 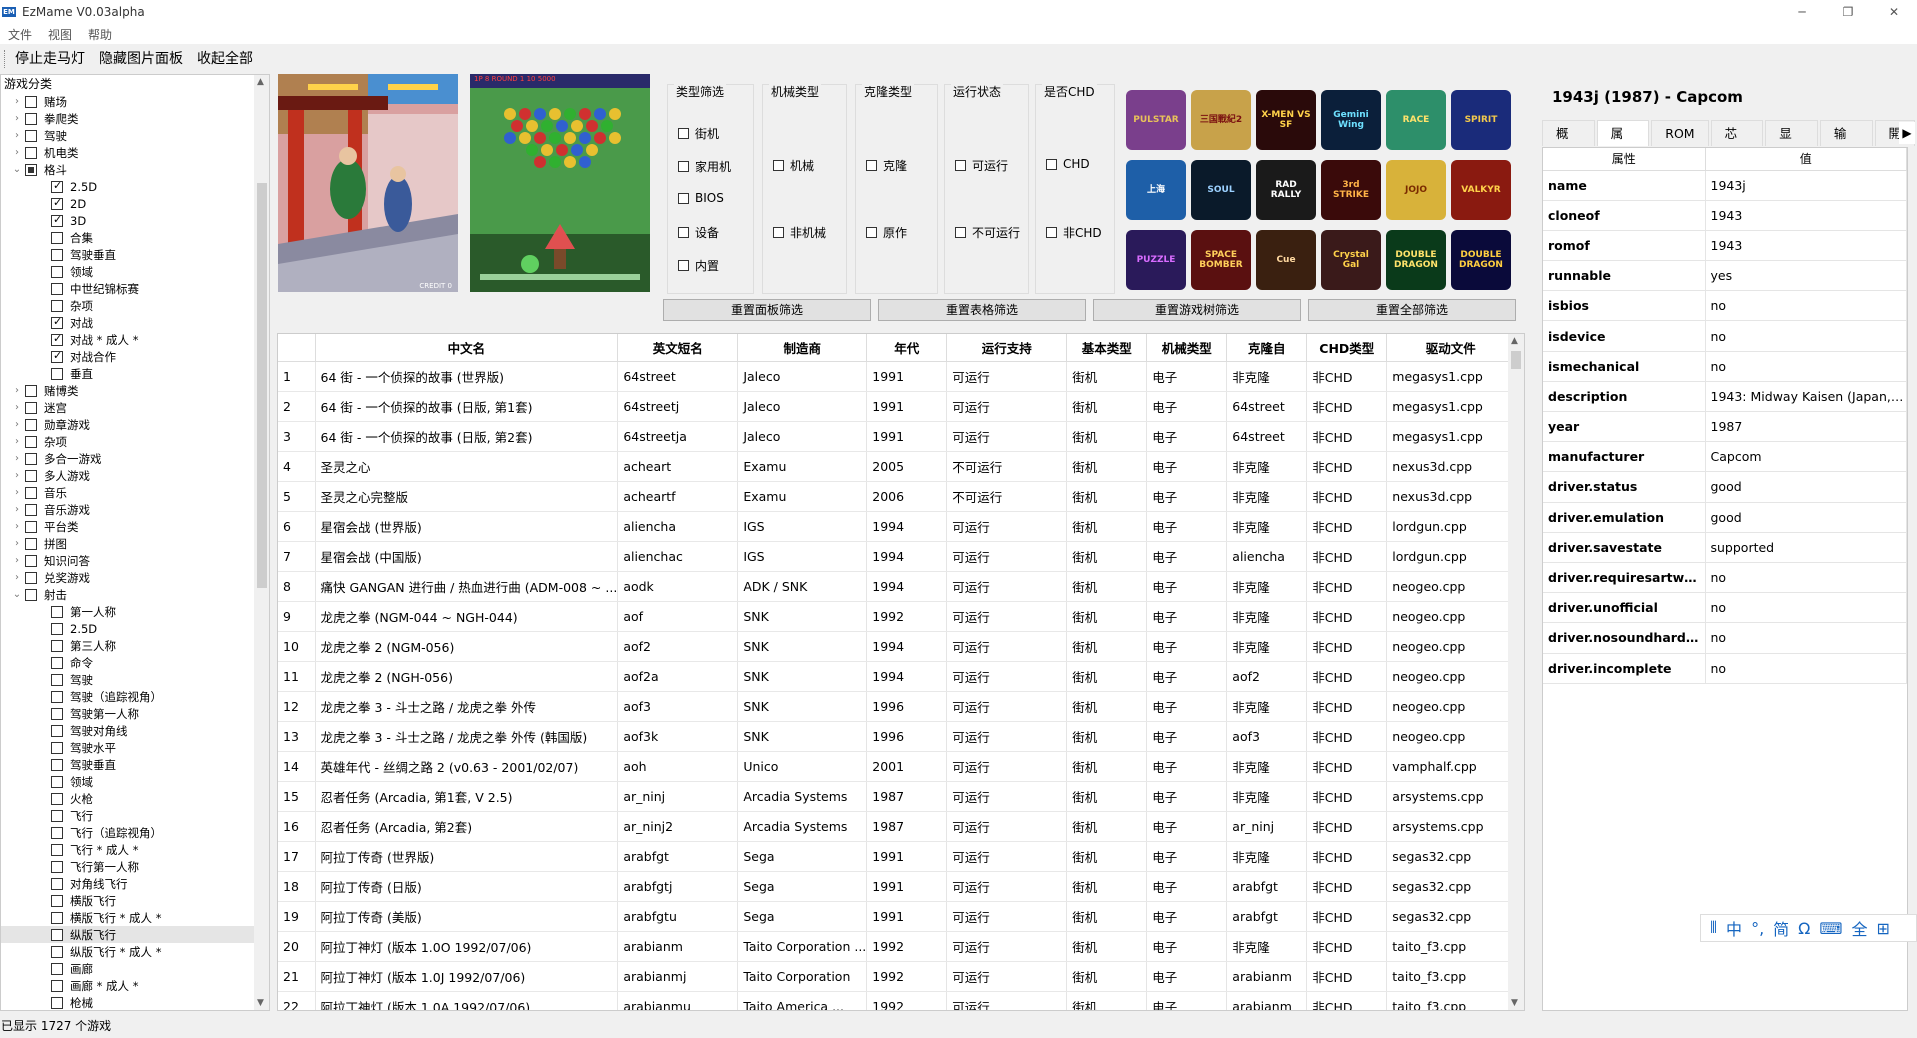 What do you see at coordinates (1894, 12) in the screenshot?
I see `close-button: ✕` at bounding box center [1894, 12].